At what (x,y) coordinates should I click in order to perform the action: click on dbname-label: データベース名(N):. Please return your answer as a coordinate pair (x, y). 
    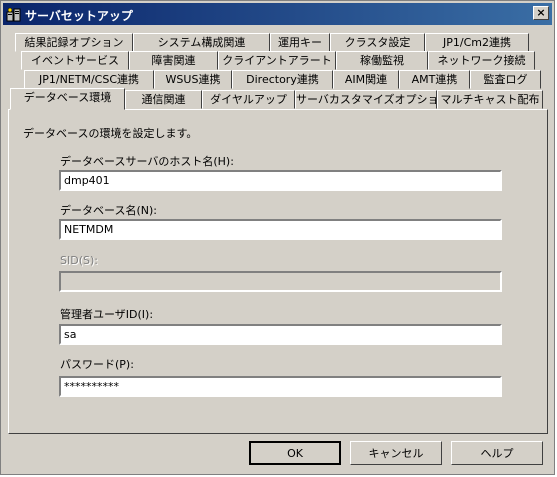
    Looking at the image, I should click on (108, 210).